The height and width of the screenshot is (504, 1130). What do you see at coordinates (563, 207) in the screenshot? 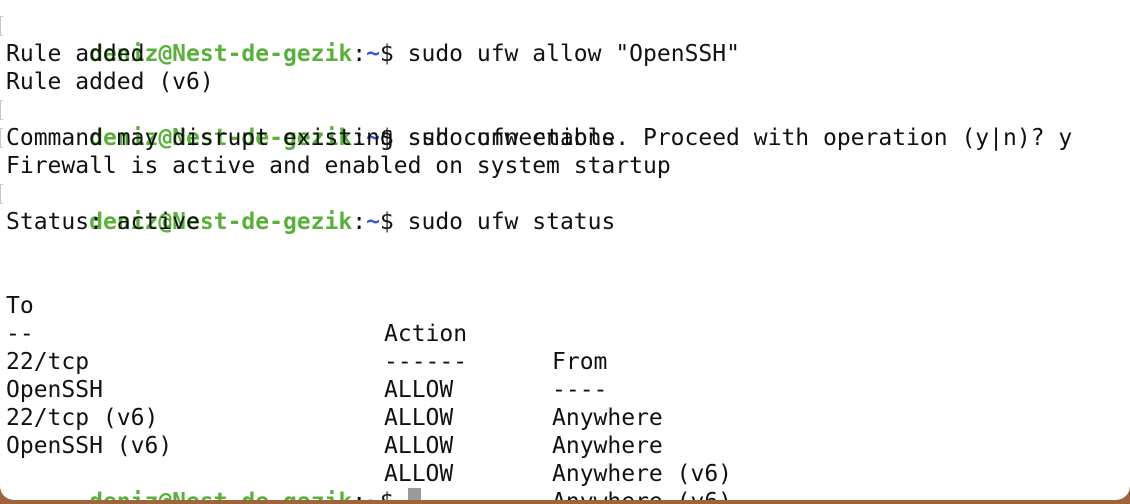
I see `prompt-line: deniz@Nest-de-gezik:~$ sudo ufw status` at bounding box center [563, 207].